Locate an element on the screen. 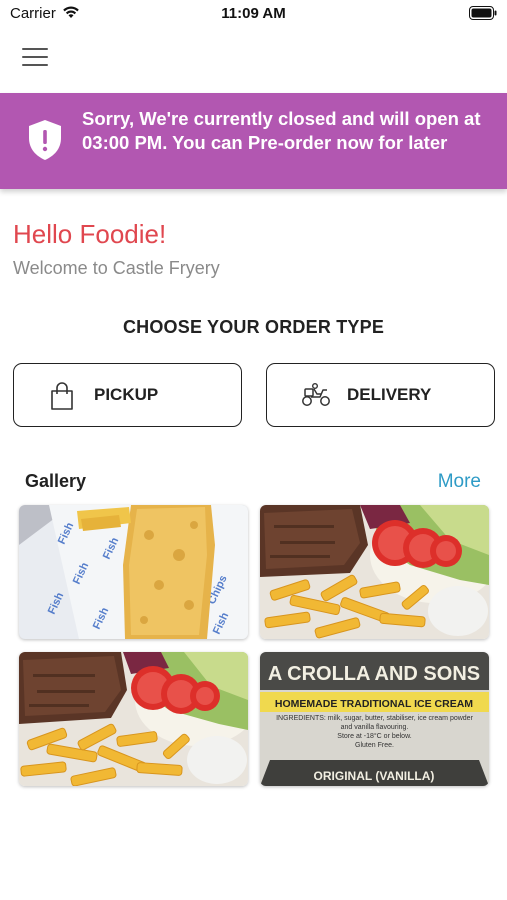 The width and height of the screenshot is (507, 900). delivery-label: DELIVERY is located at coordinates (389, 394).